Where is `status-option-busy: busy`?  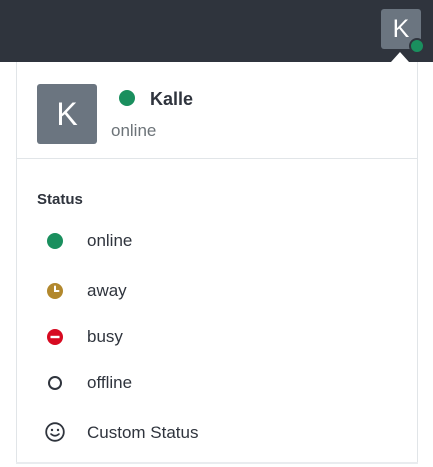
status-option-busy: busy is located at coordinates (217, 337).